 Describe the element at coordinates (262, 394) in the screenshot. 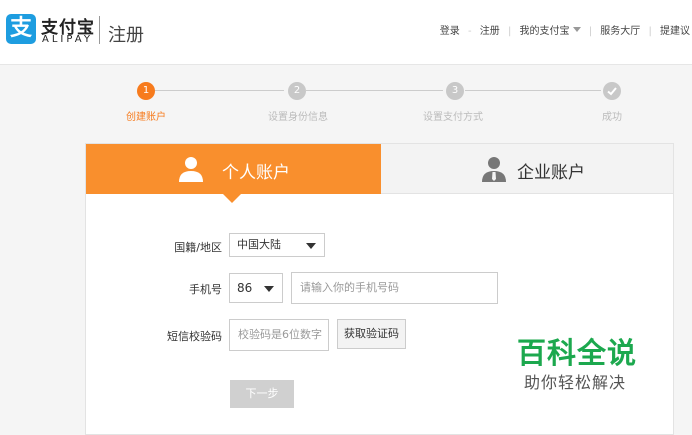

I see `next-step-button: 下一步` at that location.